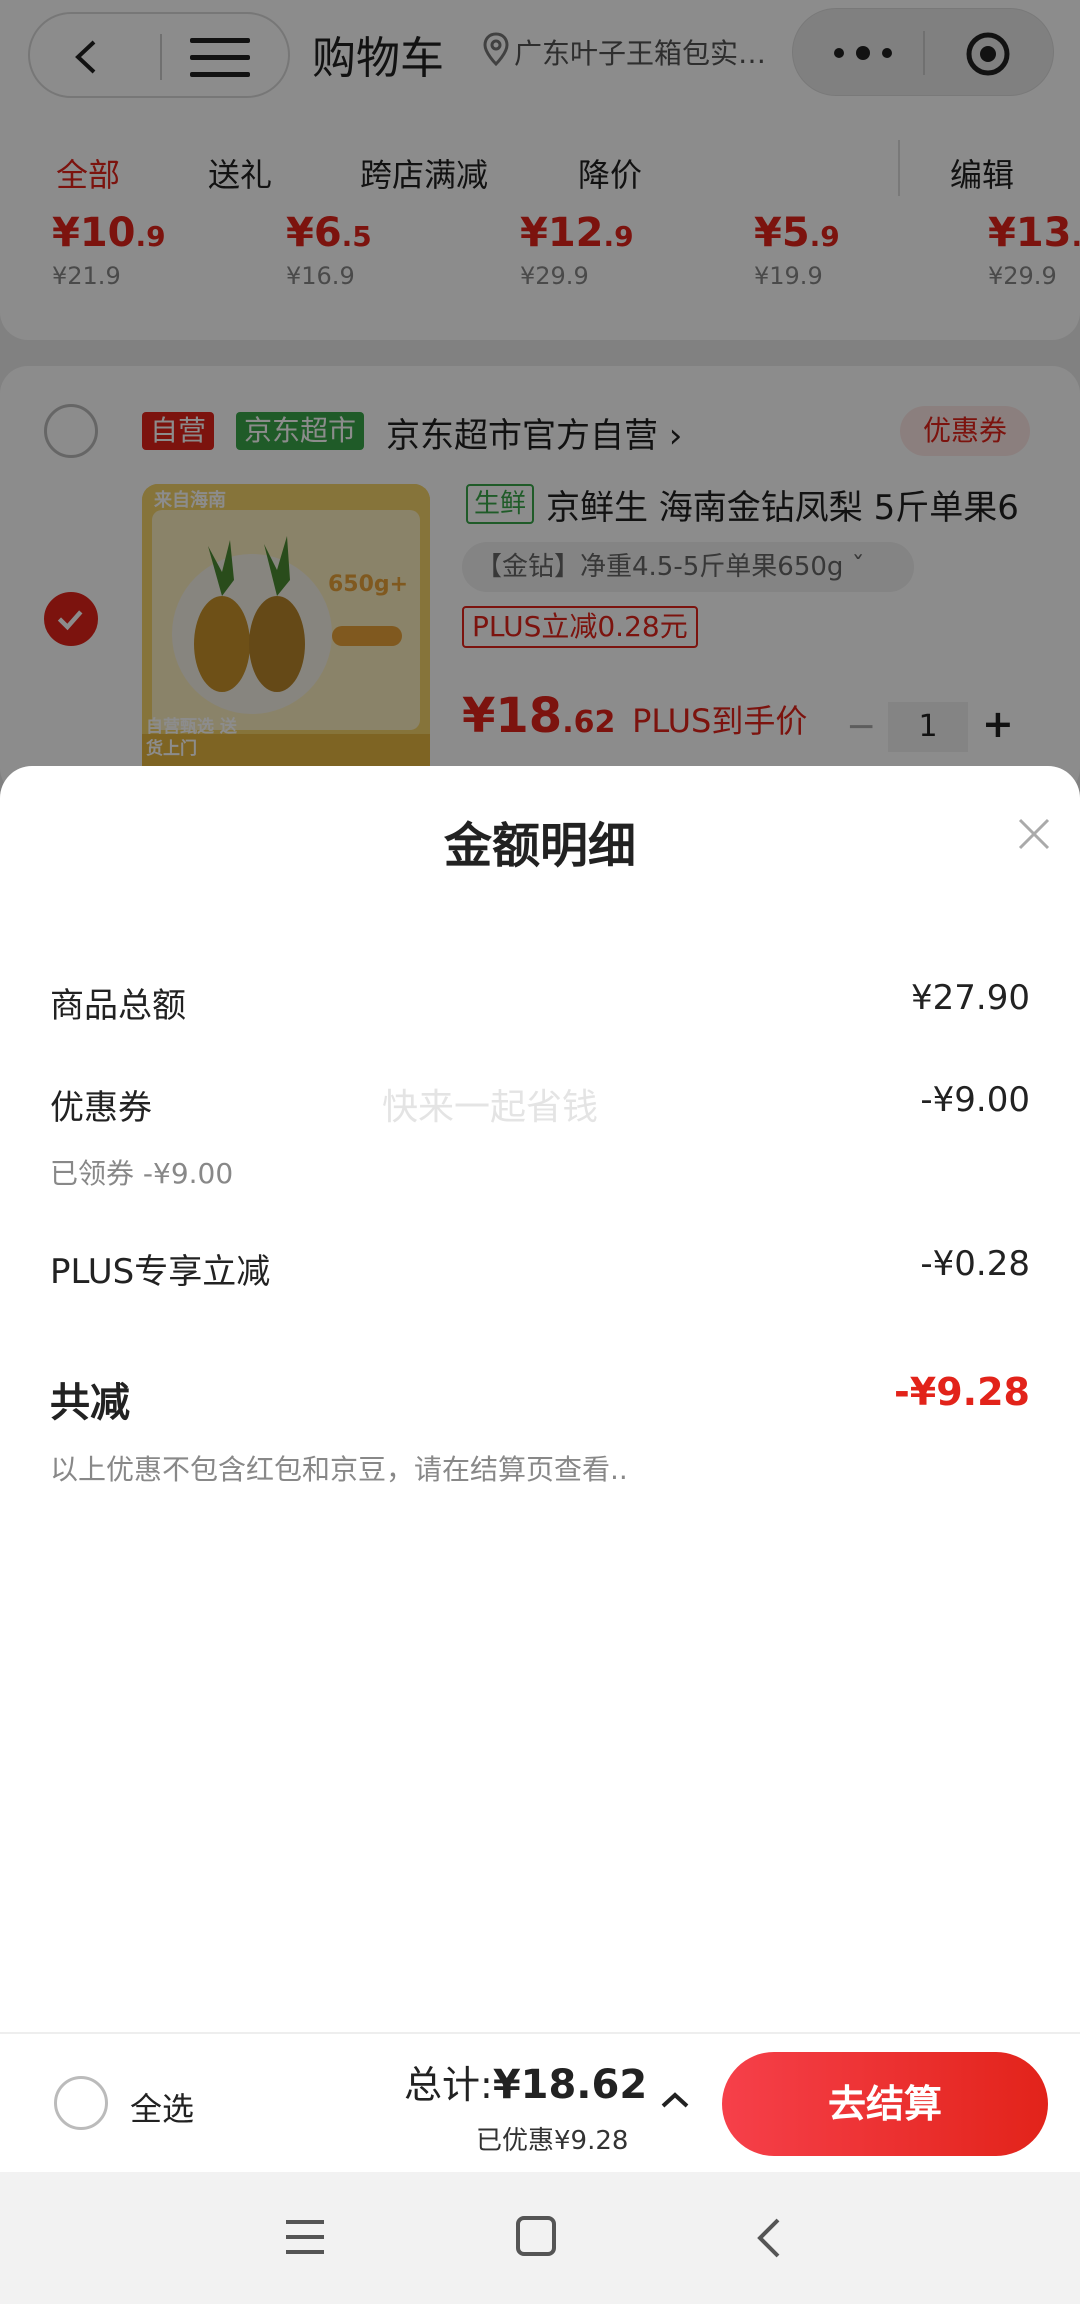  Describe the element at coordinates (118, 1006) in the screenshot. I see `goods-total-label: 商品总额` at that location.